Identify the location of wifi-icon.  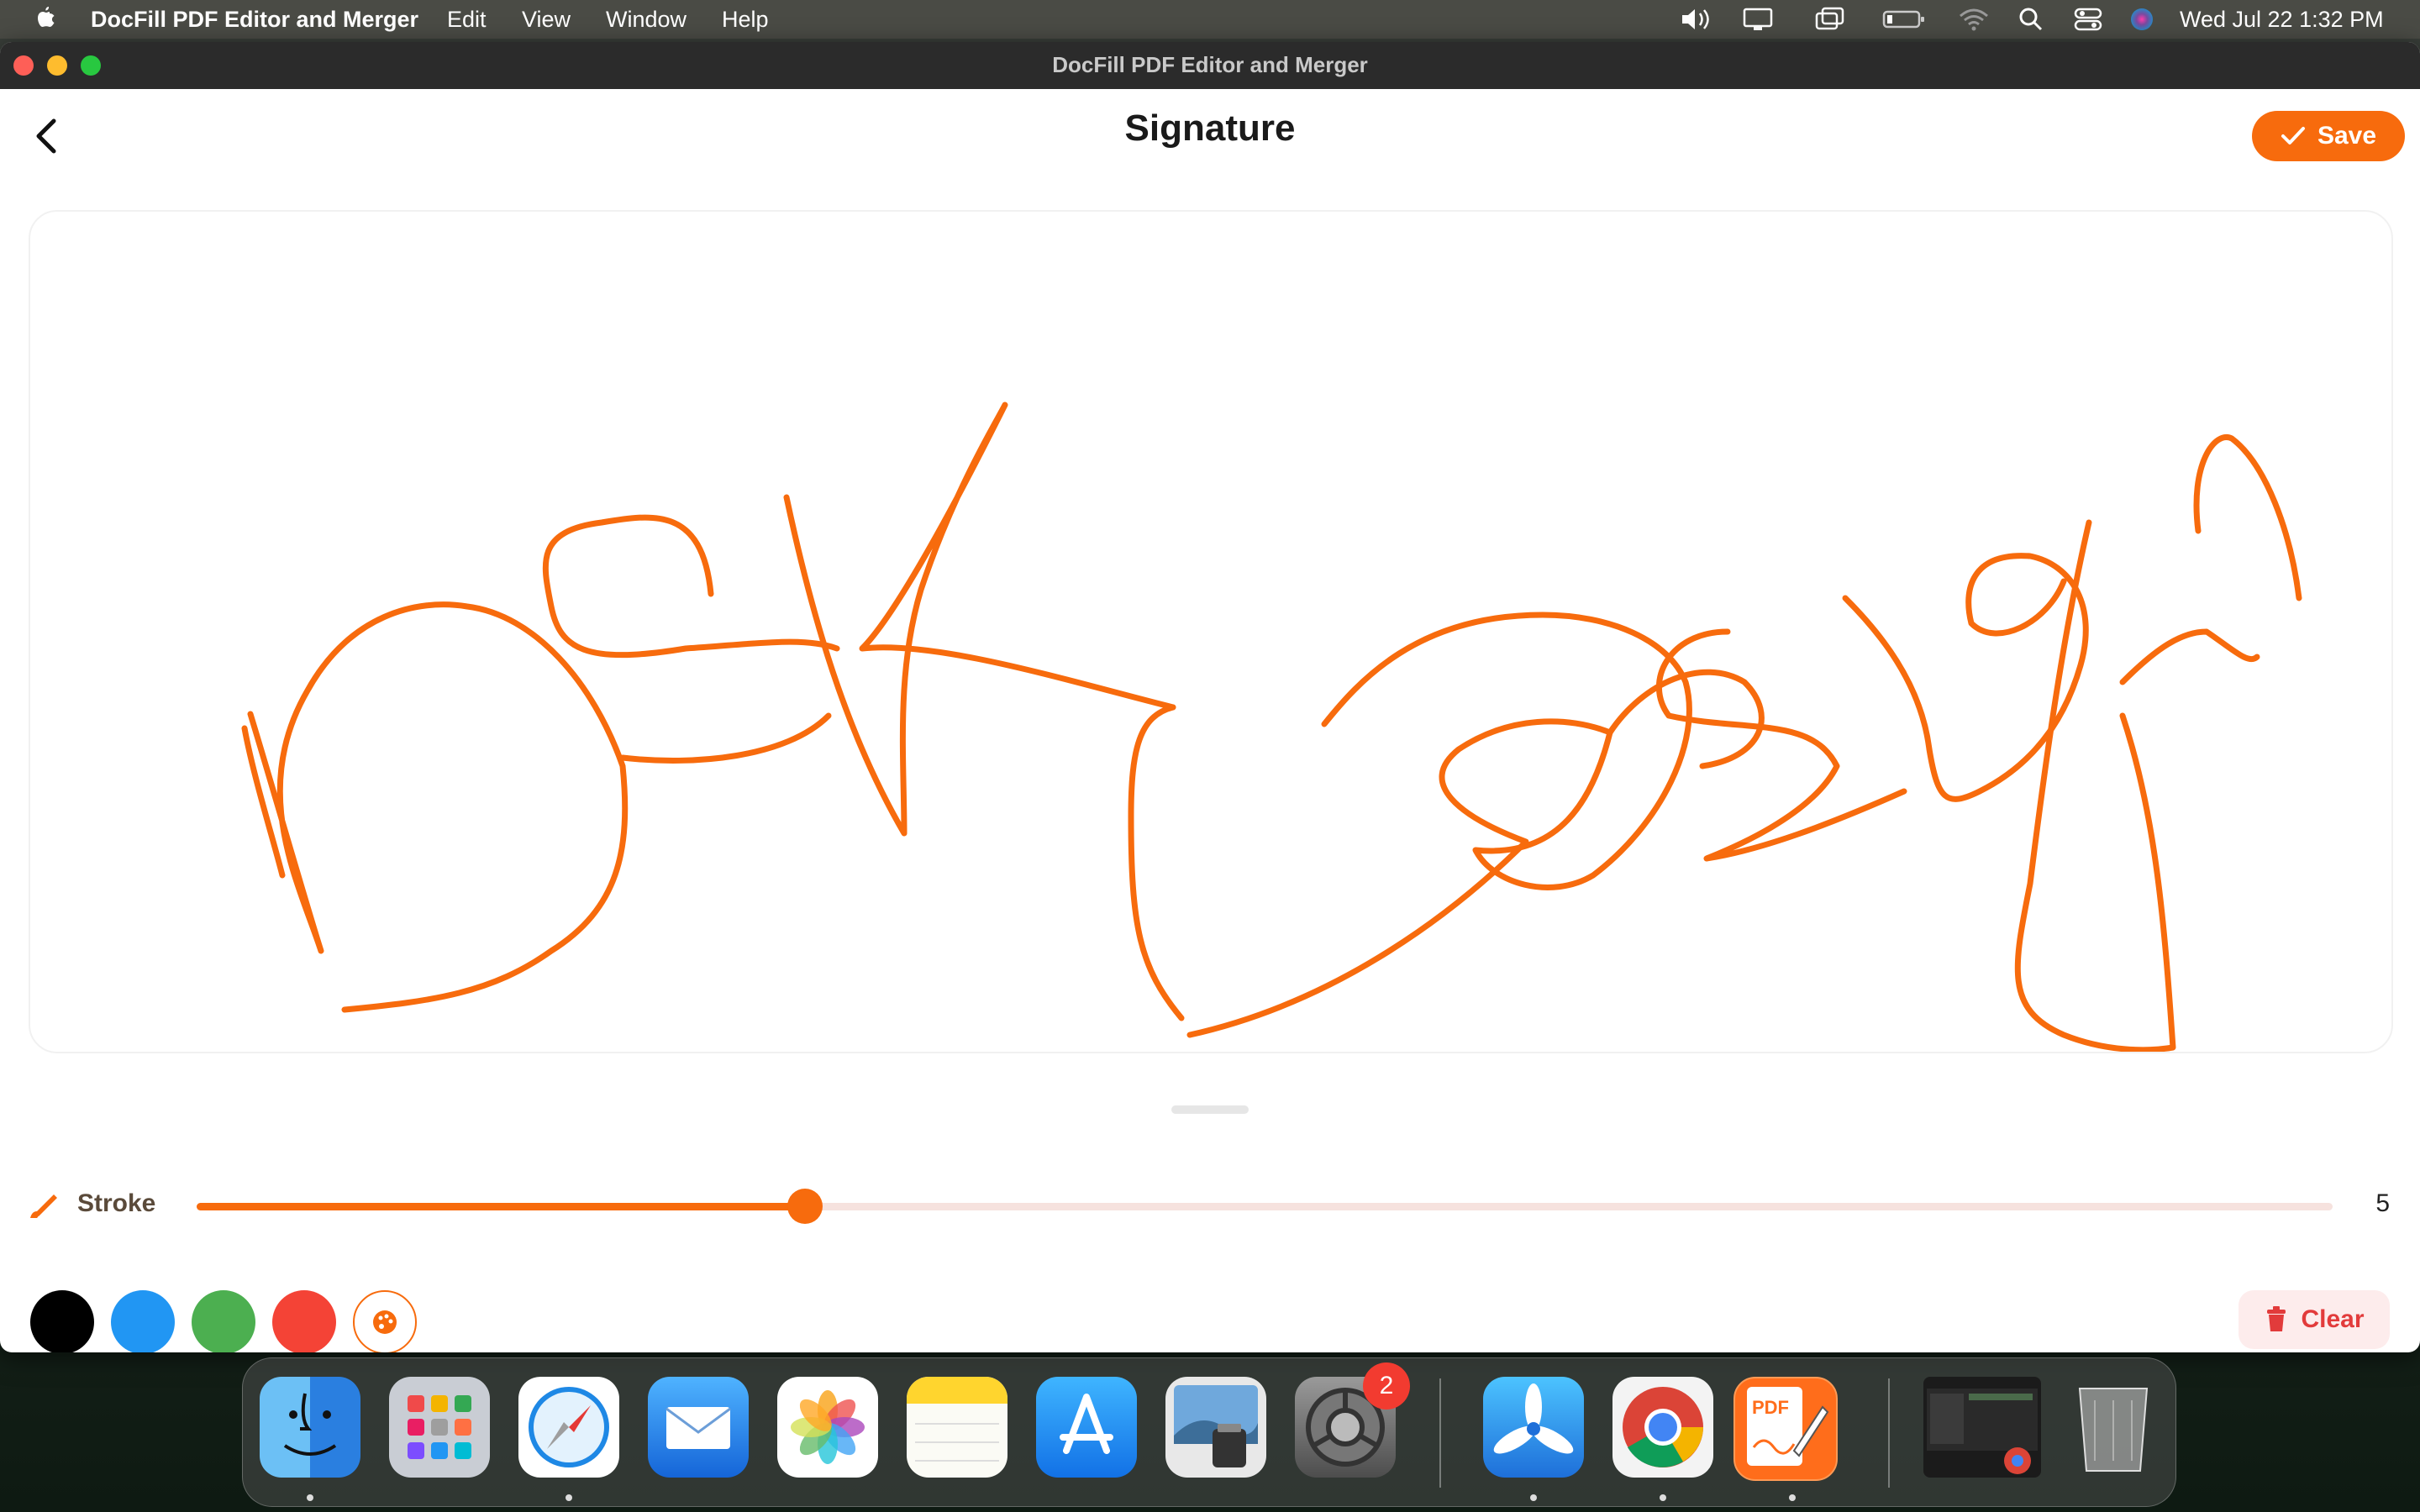
(1974, 22).